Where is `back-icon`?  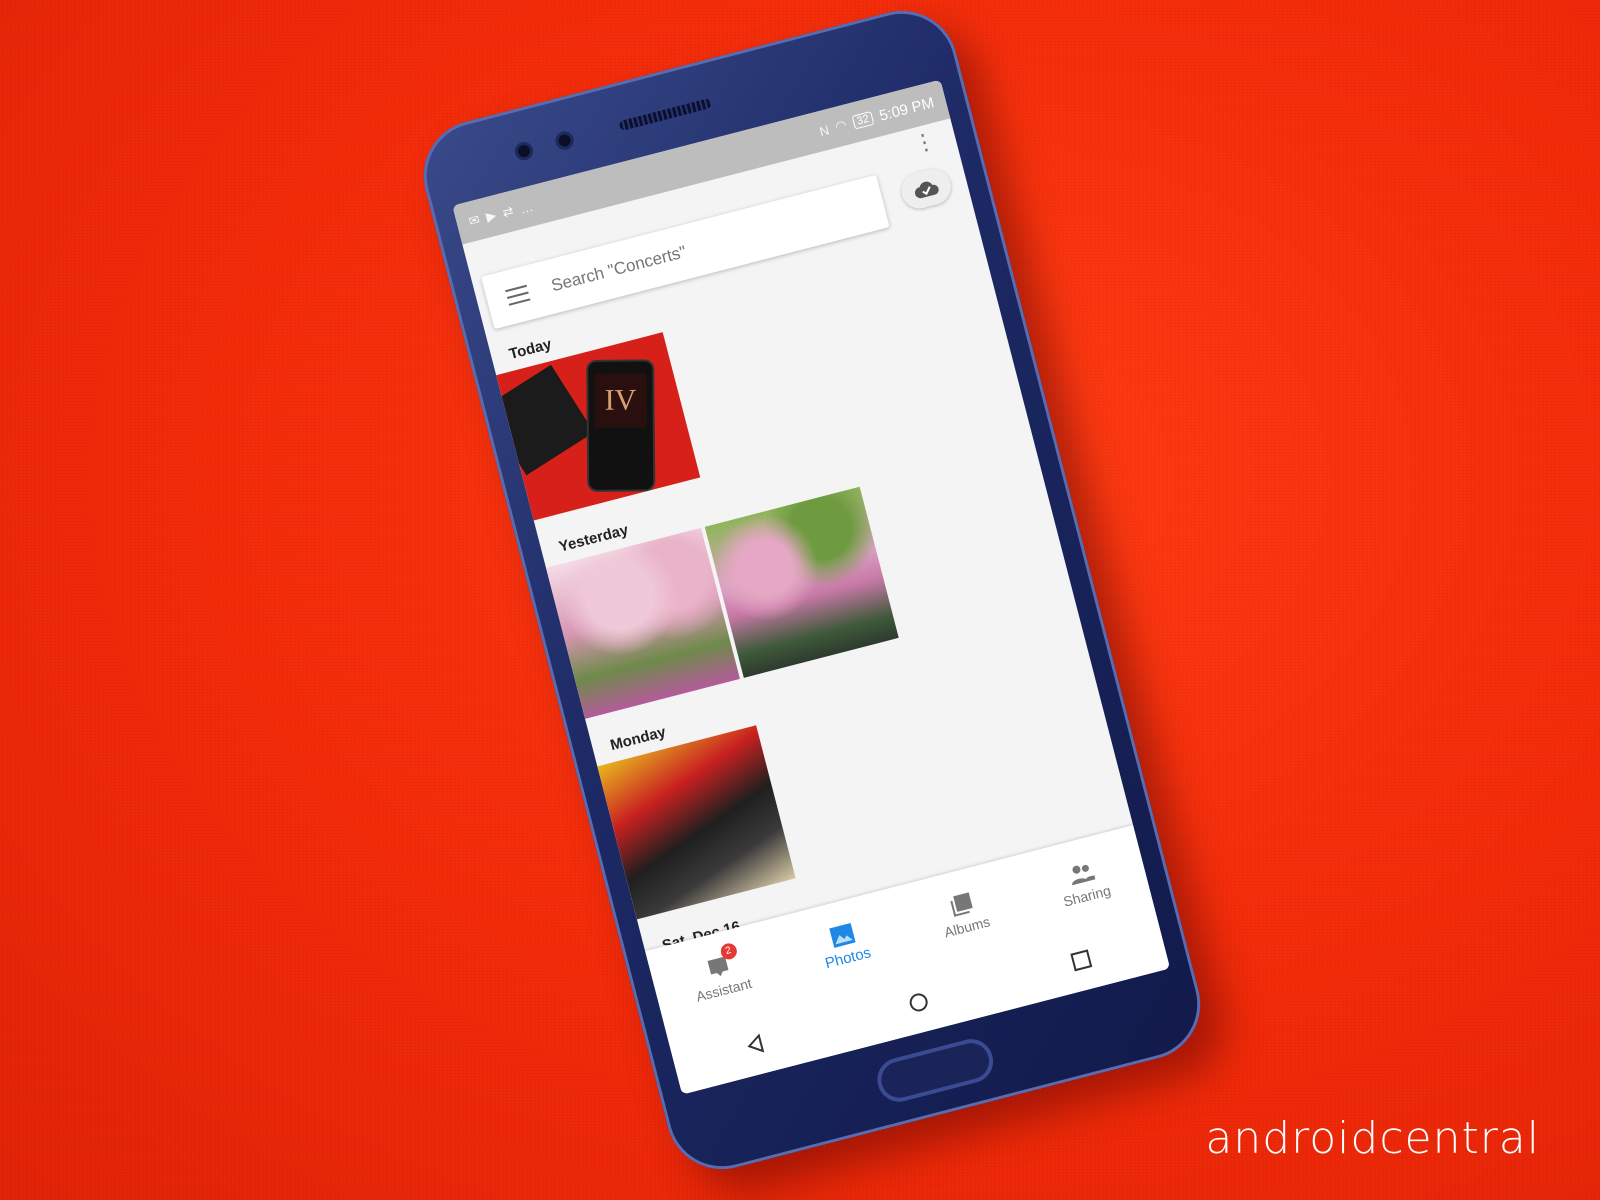 back-icon is located at coordinates (756, 1044).